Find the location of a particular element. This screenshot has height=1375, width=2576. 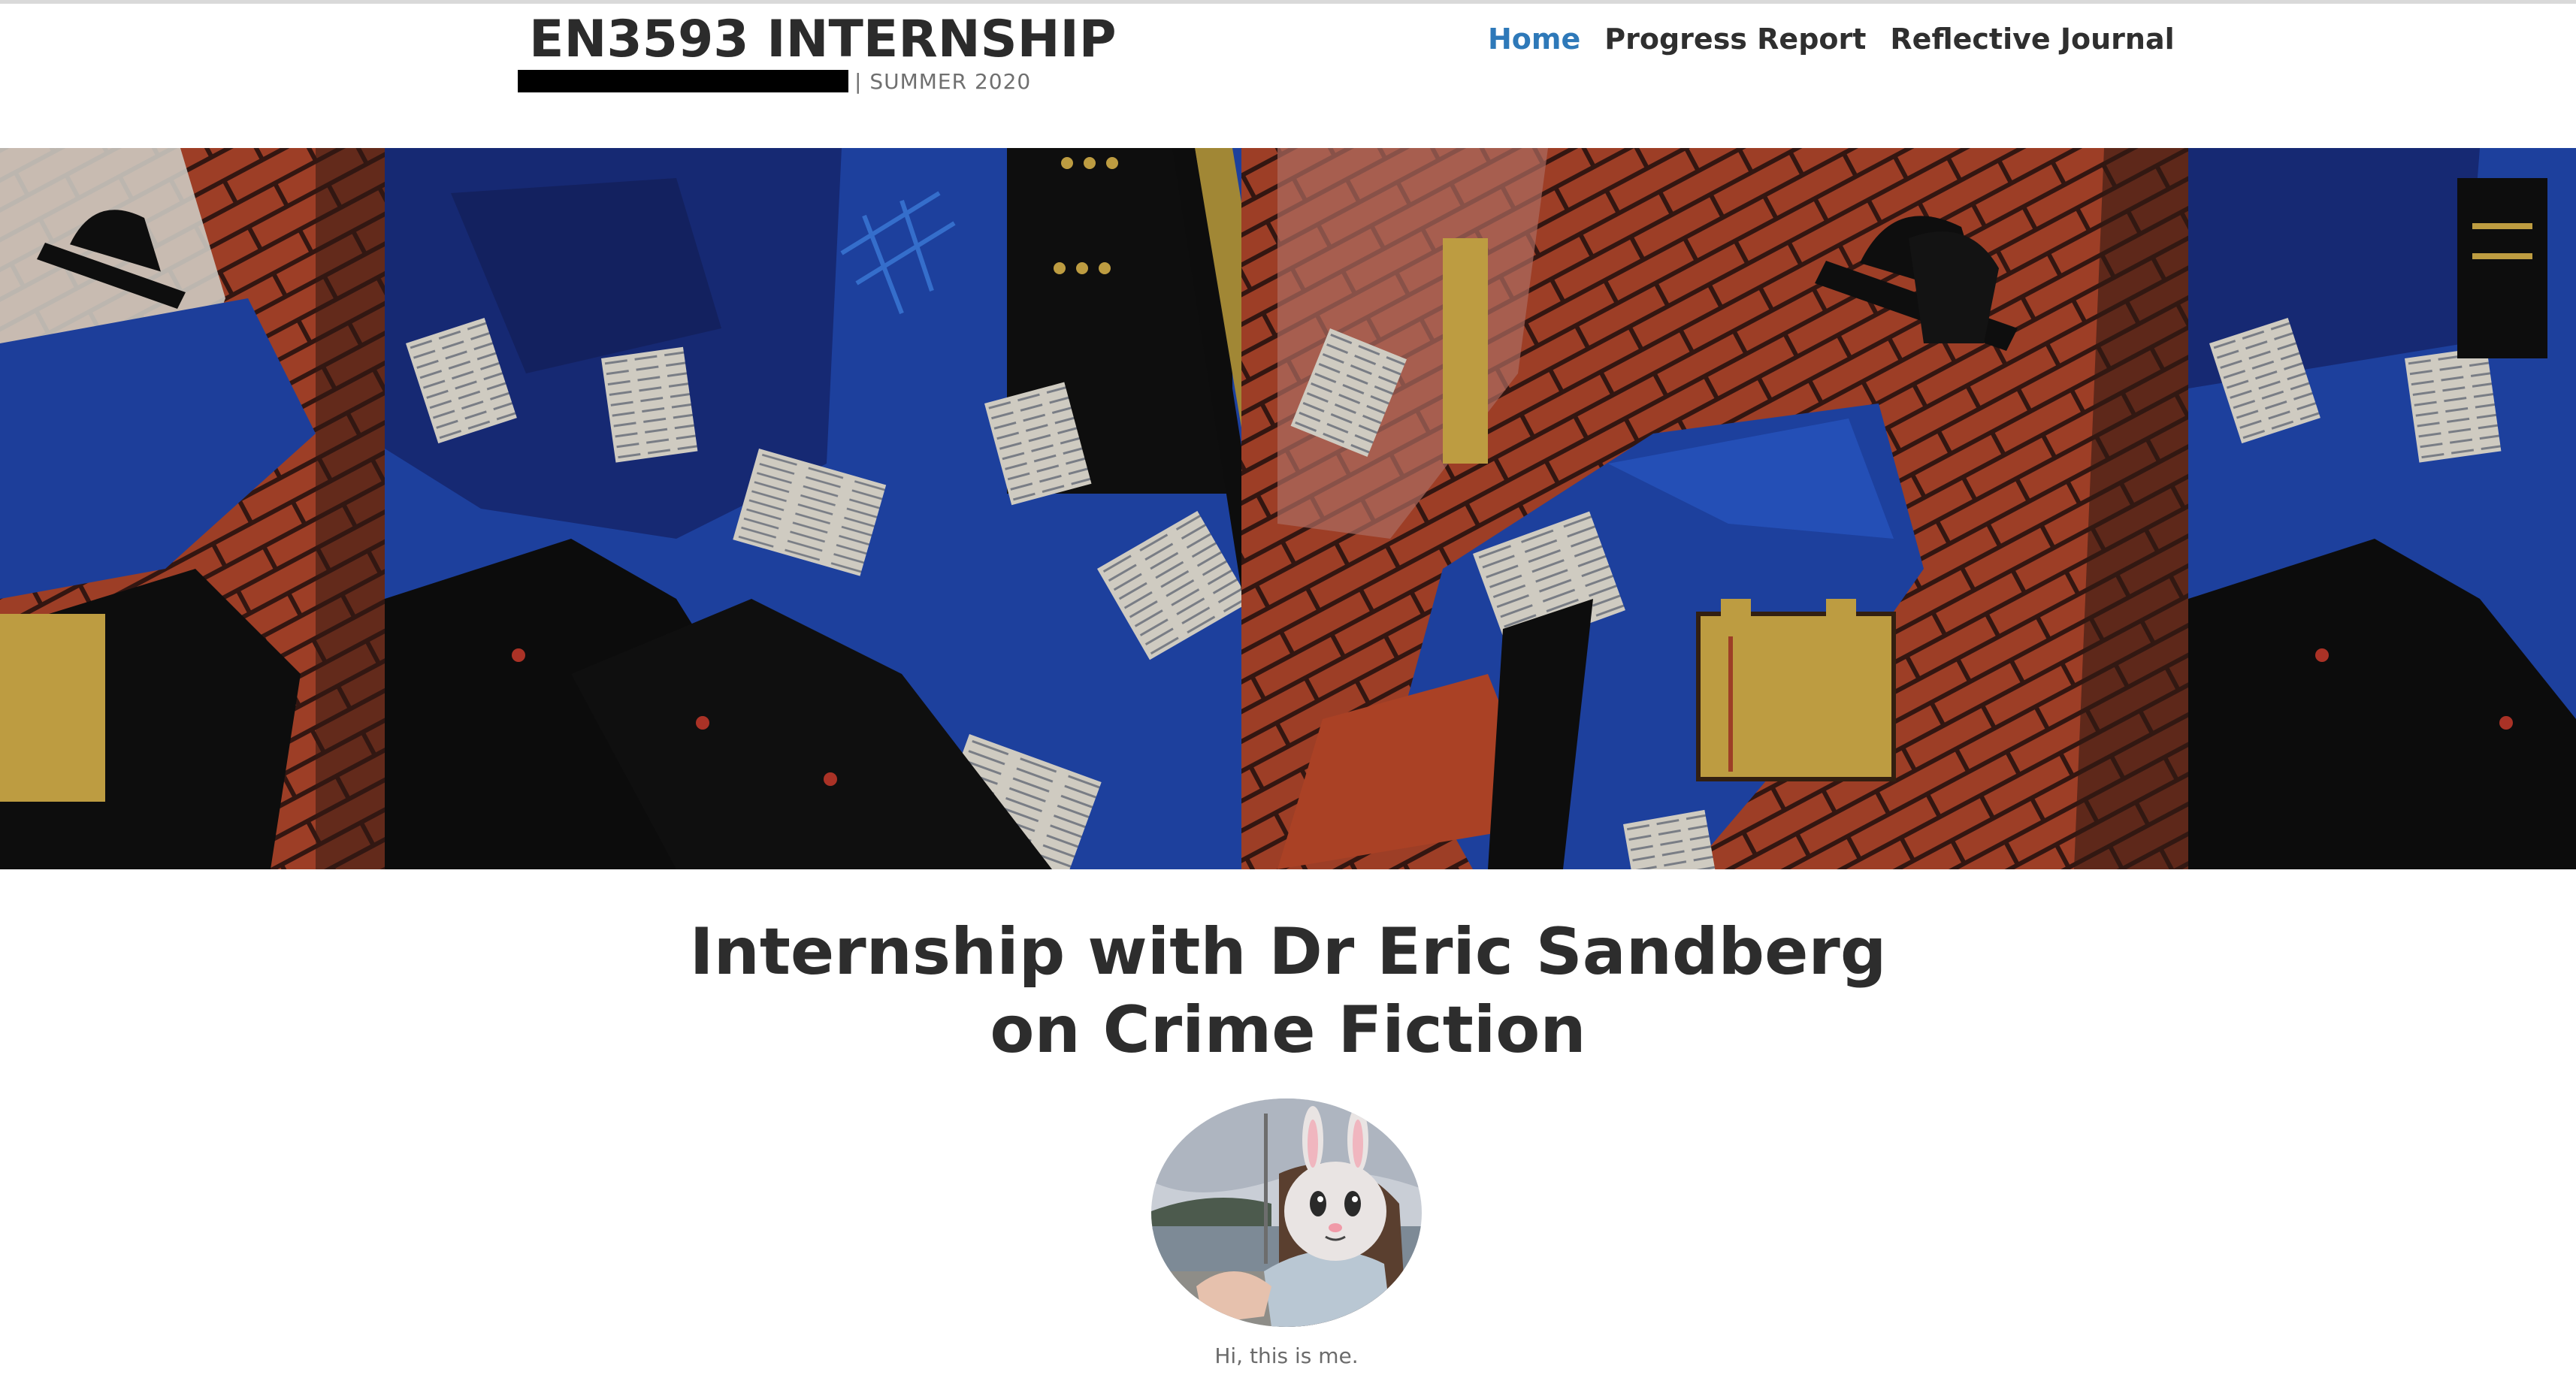

site-title-link: EN3593 INTERNSHIP is located at coordinates (823, 40).